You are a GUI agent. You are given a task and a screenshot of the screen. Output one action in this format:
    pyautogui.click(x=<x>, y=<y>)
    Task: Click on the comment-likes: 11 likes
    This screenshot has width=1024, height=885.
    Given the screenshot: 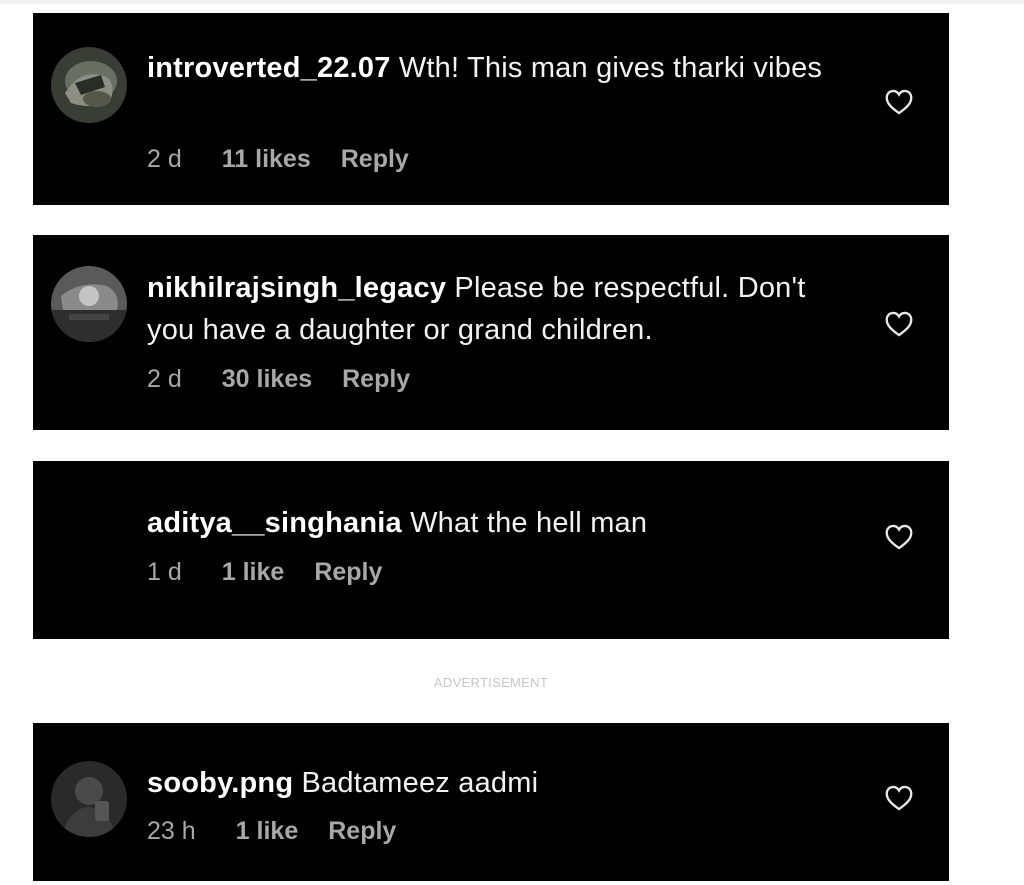 What is the action you would take?
    pyautogui.click(x=266, y=159)
    